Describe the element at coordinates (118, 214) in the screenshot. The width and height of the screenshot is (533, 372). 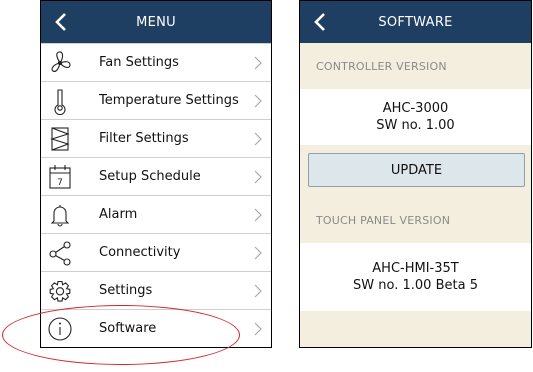
I see `menu-item-label: Alarm` at that location.